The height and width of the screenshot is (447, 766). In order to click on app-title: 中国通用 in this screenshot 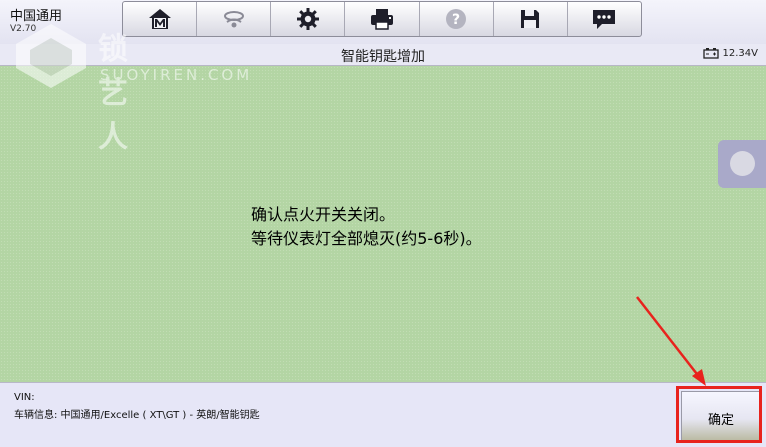, I will do `click(36, 16)`.